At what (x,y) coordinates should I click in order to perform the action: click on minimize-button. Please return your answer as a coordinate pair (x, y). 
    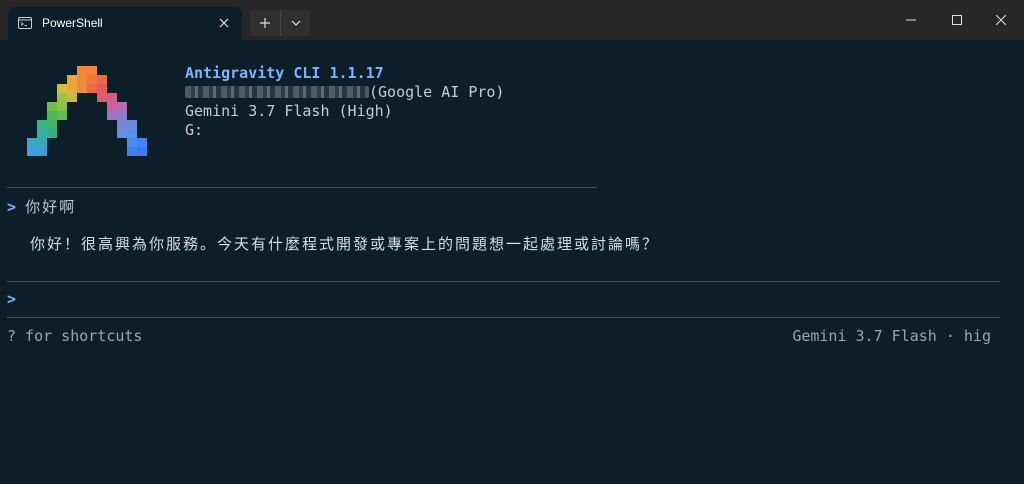
    Looking at the image, I should click on (911, 20).